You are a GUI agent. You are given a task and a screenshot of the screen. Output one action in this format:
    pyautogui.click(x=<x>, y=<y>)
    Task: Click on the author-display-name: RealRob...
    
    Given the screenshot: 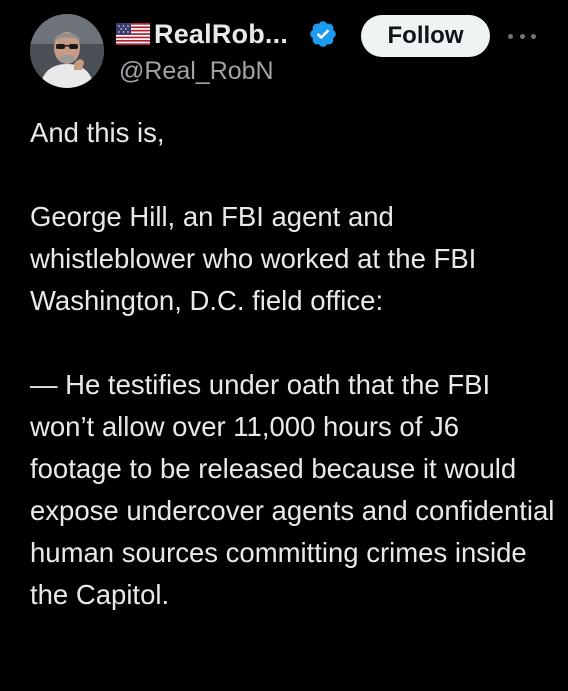 What is the action you would take?
    pyautogui.click(x=221, y=34)
    